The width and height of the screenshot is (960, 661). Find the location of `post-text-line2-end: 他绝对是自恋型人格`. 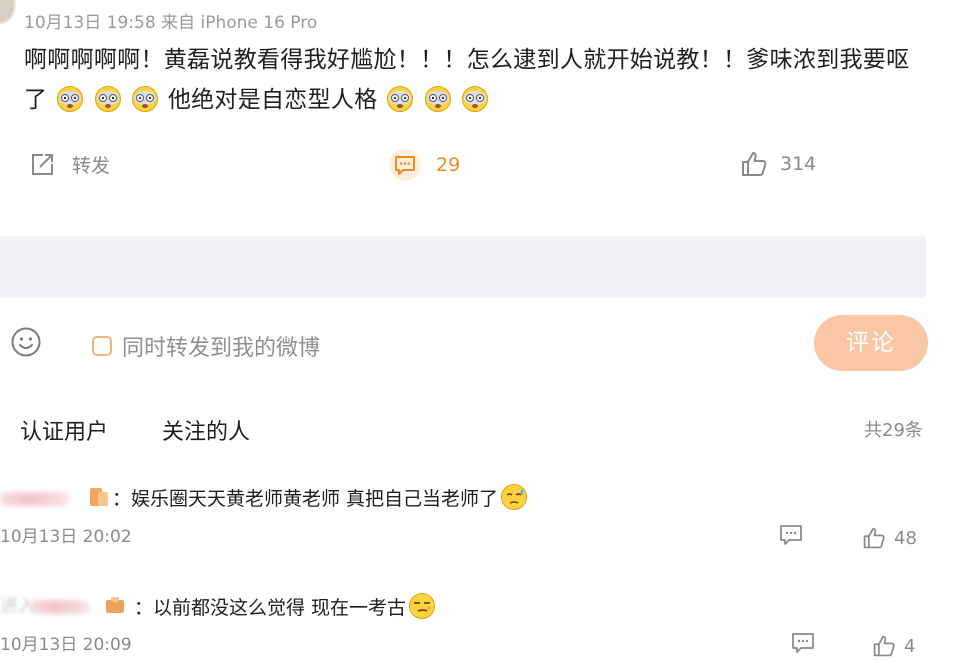

post-text-line2-end: 他绝对是自恋型人格 is located at coordinates (272, 100).